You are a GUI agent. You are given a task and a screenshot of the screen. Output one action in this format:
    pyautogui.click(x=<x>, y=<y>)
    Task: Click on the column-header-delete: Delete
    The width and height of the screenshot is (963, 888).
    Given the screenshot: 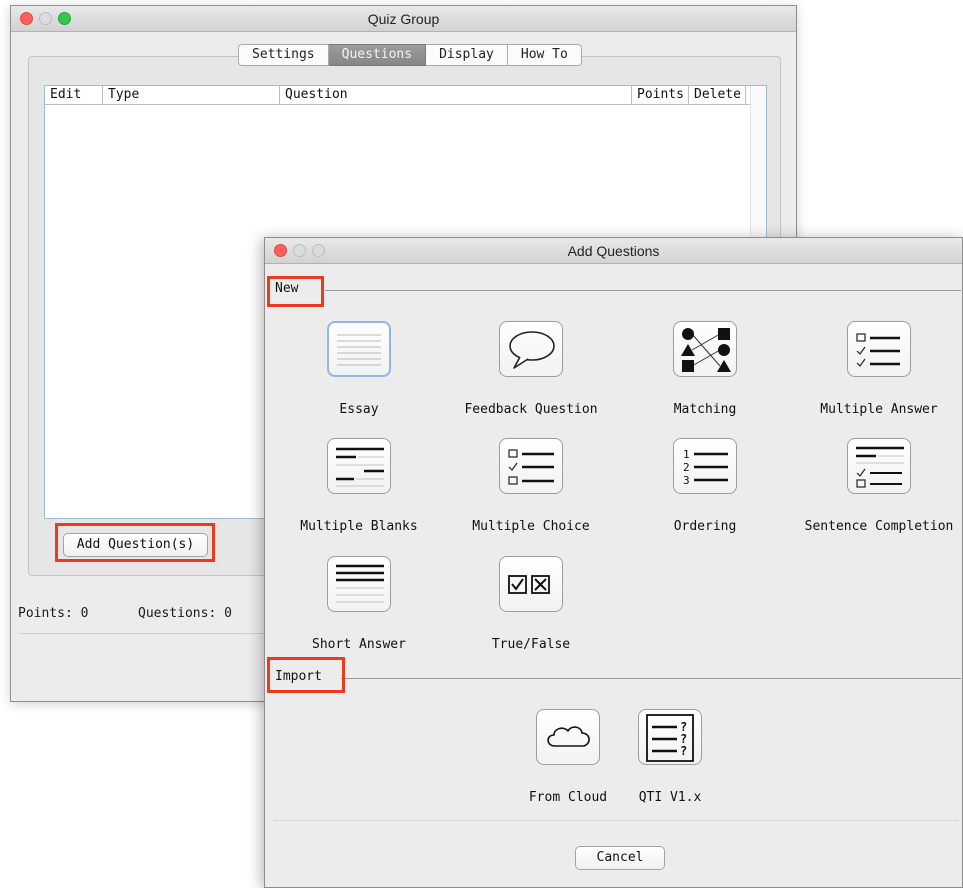 What is the action you would take?
    pyautogui.click(x=717, y=95)
    